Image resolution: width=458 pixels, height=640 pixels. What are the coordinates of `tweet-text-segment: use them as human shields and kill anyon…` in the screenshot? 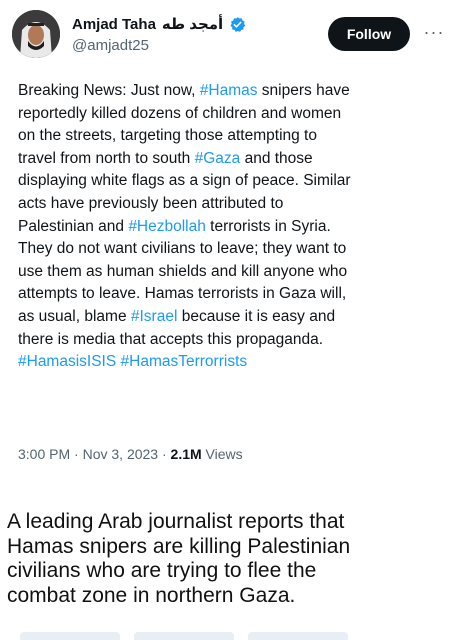 It's located at (183, 271).